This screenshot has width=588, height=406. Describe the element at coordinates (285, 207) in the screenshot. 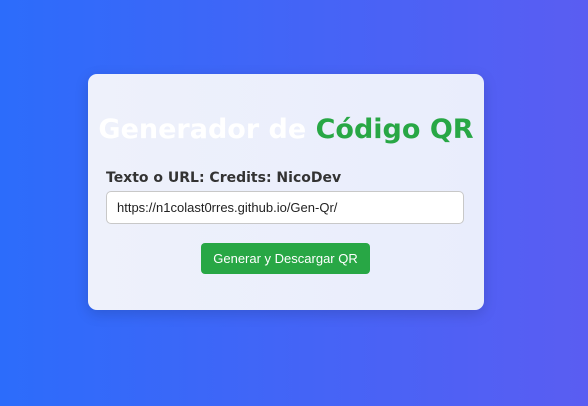

I see `text-url-input` at that location.